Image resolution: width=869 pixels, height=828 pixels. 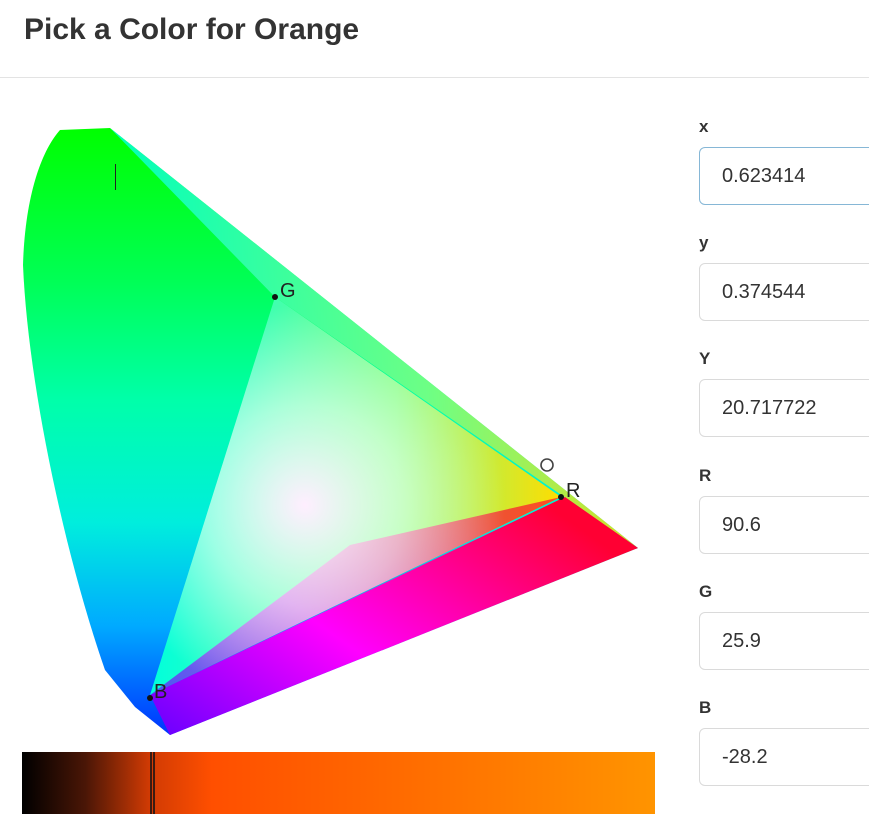 What do you see at coordinates (784, 408) in the screenshot?
I see `luminance-Y-input` at bounding box center [784, 408].